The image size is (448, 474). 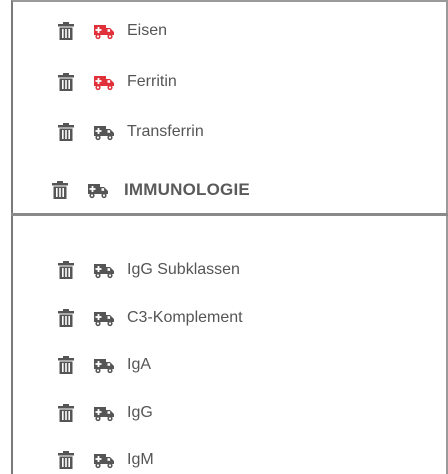 I want to click on list-item: IgM, so click(x=229, y=460).